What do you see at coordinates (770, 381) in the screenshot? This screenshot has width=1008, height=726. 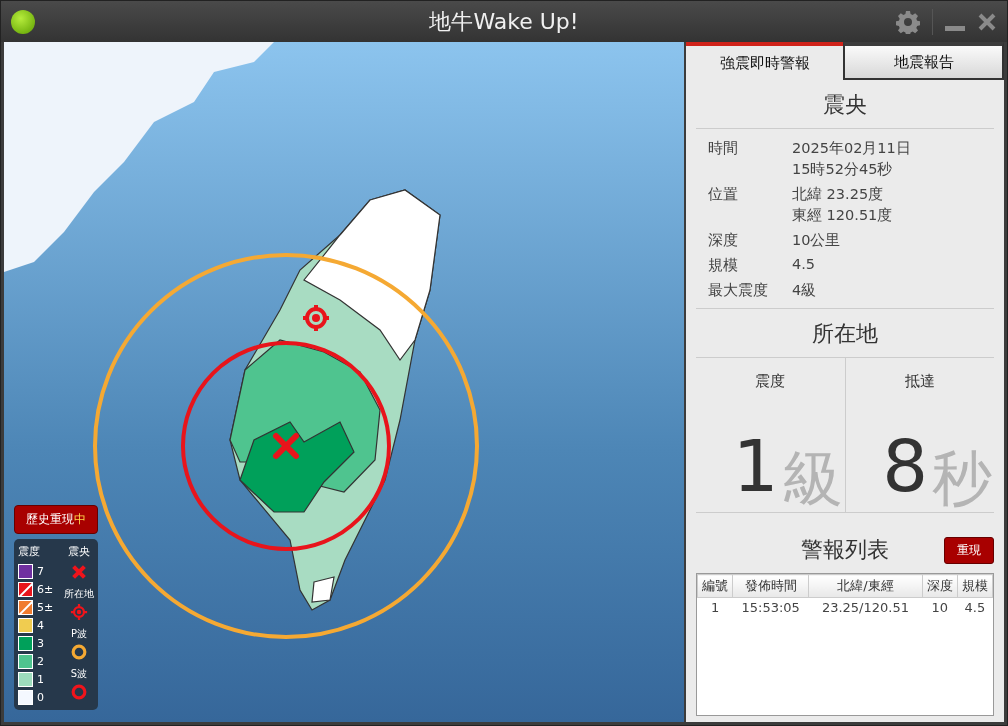 I see `cell-label: 震度` at bounding box center [770, 381].